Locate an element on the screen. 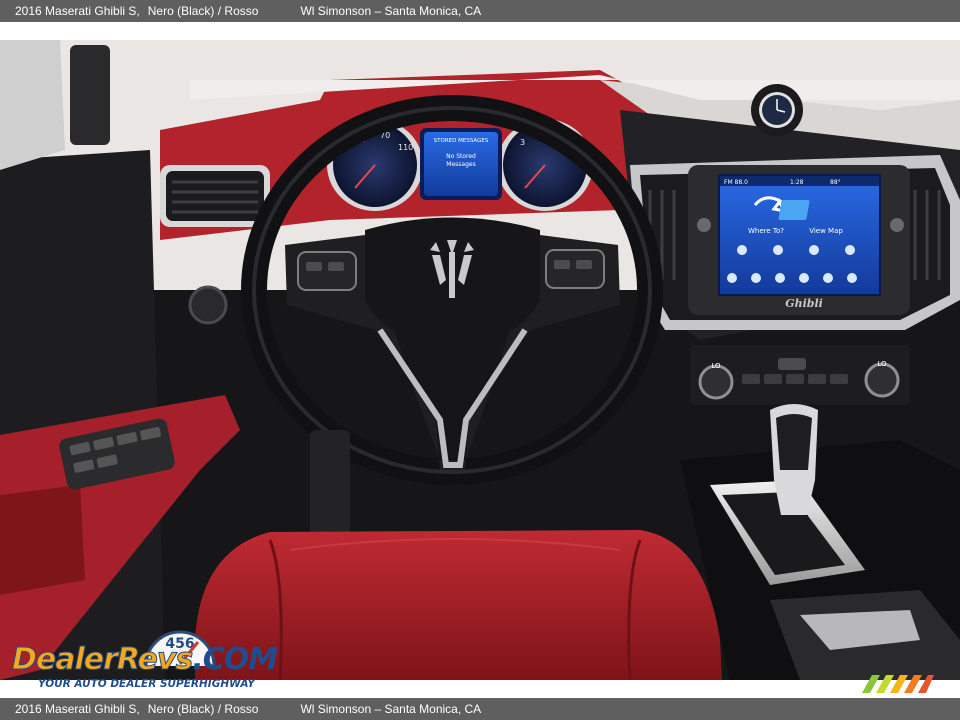 The width and height of the screenshot is (960, 720). svg-text: 3 is located at coordinates (522, 142).